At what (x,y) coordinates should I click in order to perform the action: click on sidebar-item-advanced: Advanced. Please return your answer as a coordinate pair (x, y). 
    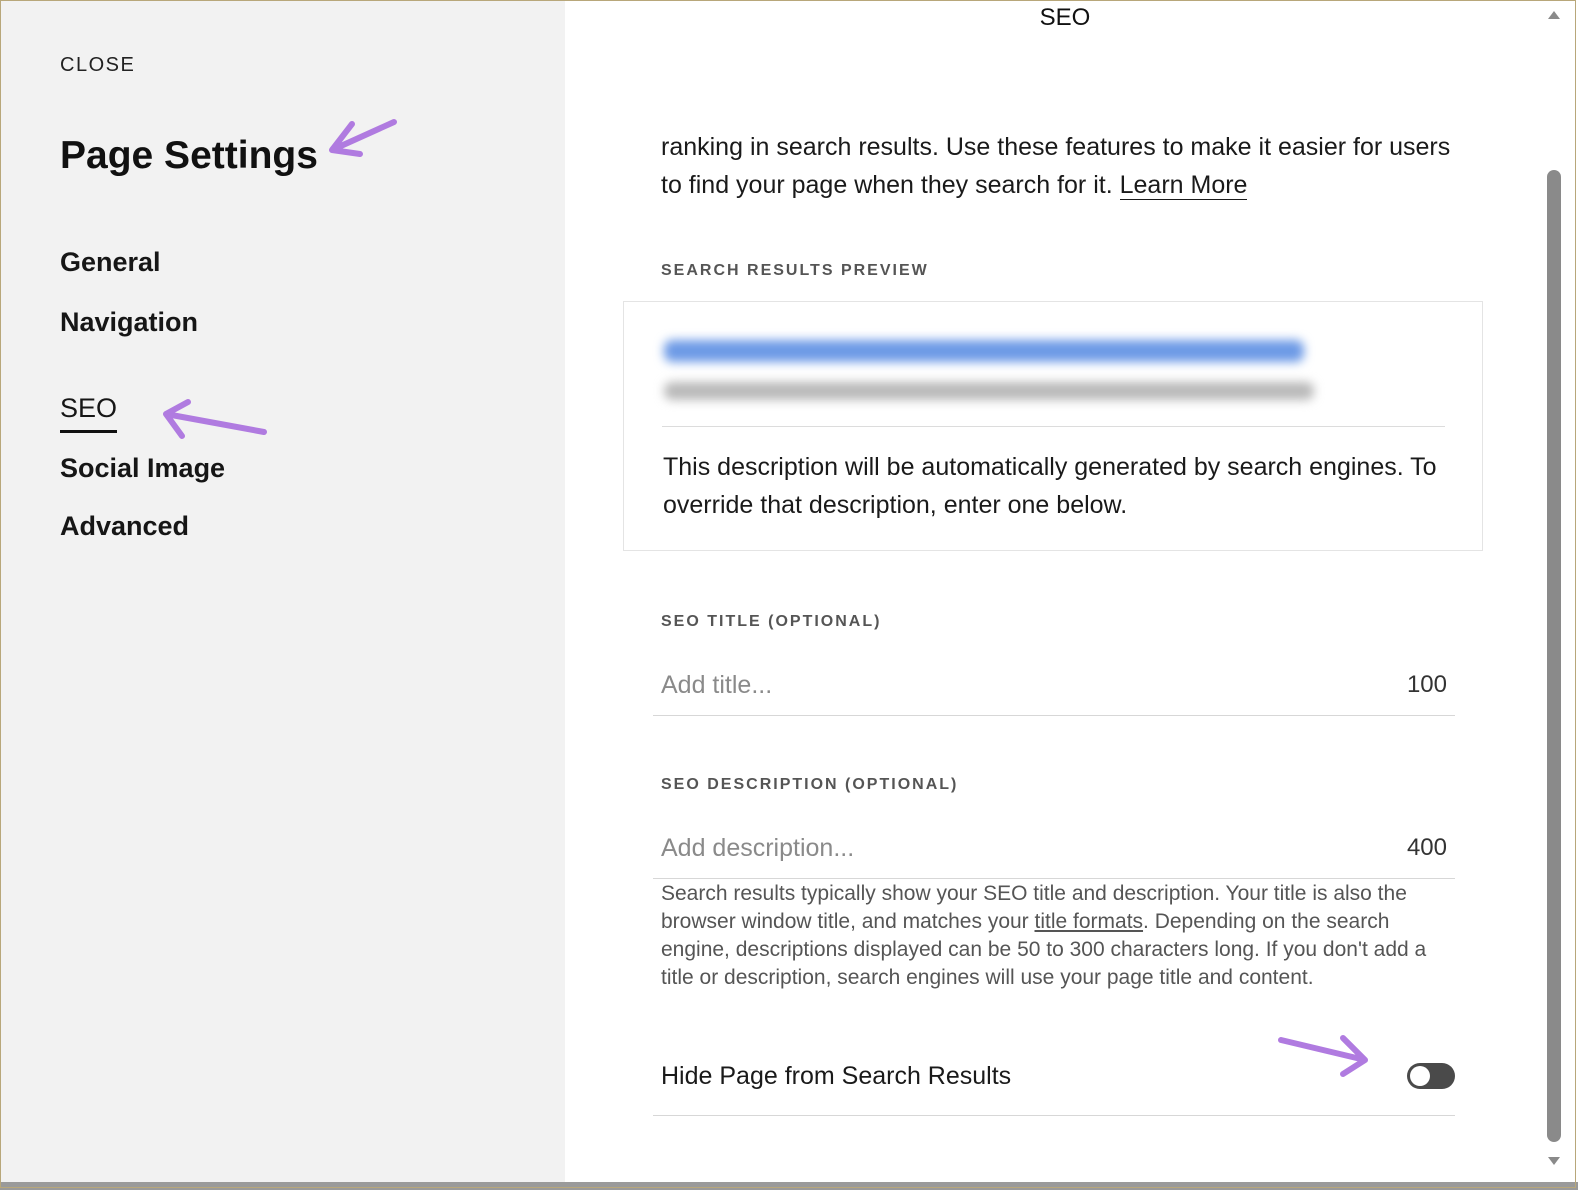
    Looking at the image, I should click on (124, 526).